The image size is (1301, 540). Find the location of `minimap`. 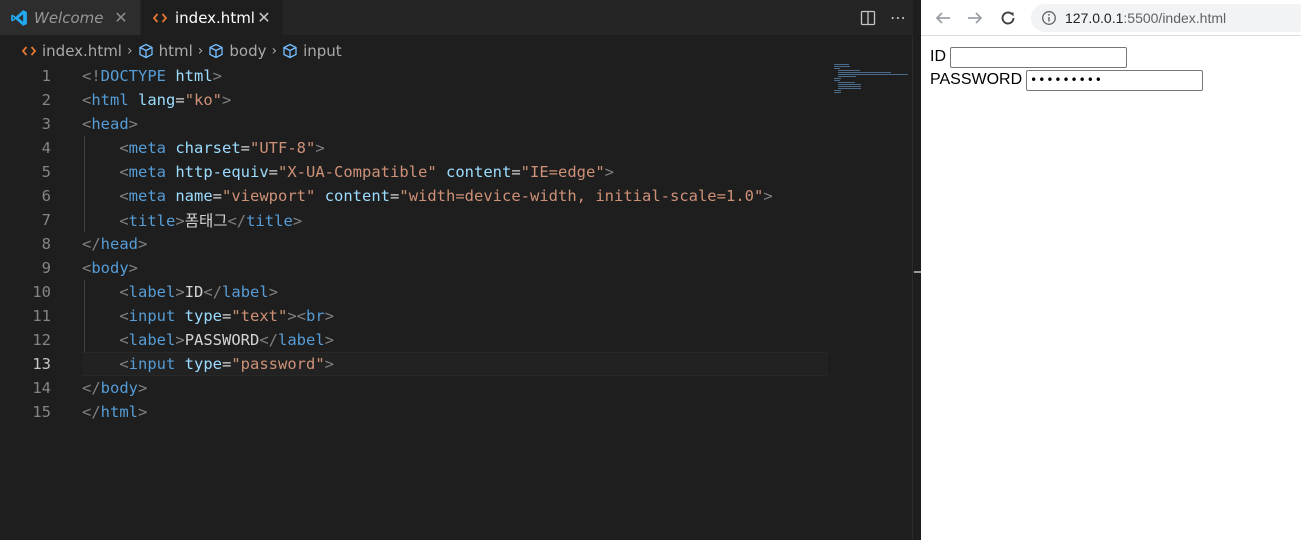

minimap is located at coordinates (873, 79).